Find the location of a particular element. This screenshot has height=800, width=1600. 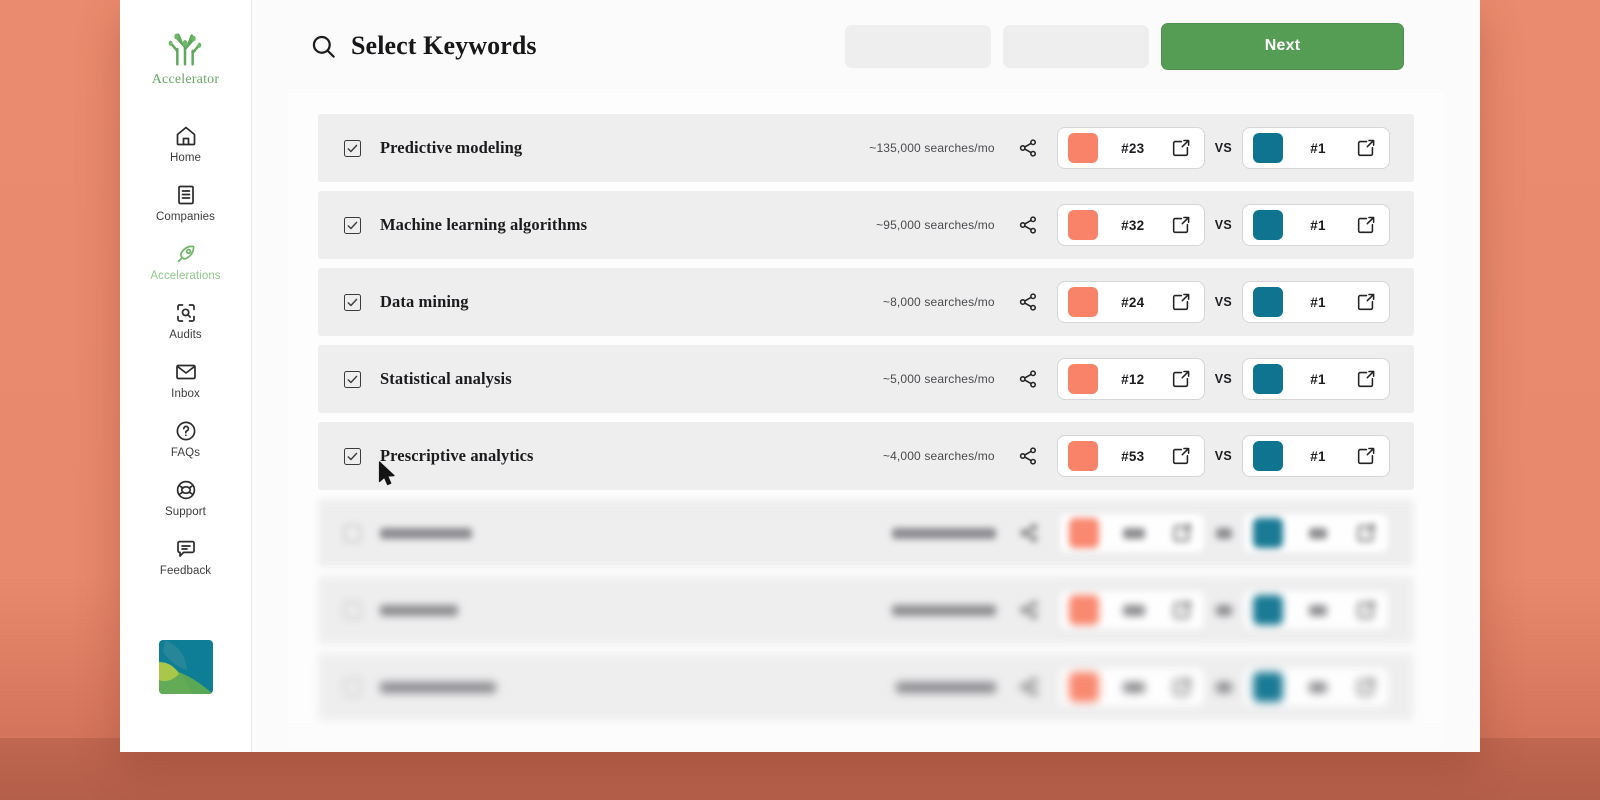

keyword-name: Prescriptive analytics is located at coordinates (457, 455).